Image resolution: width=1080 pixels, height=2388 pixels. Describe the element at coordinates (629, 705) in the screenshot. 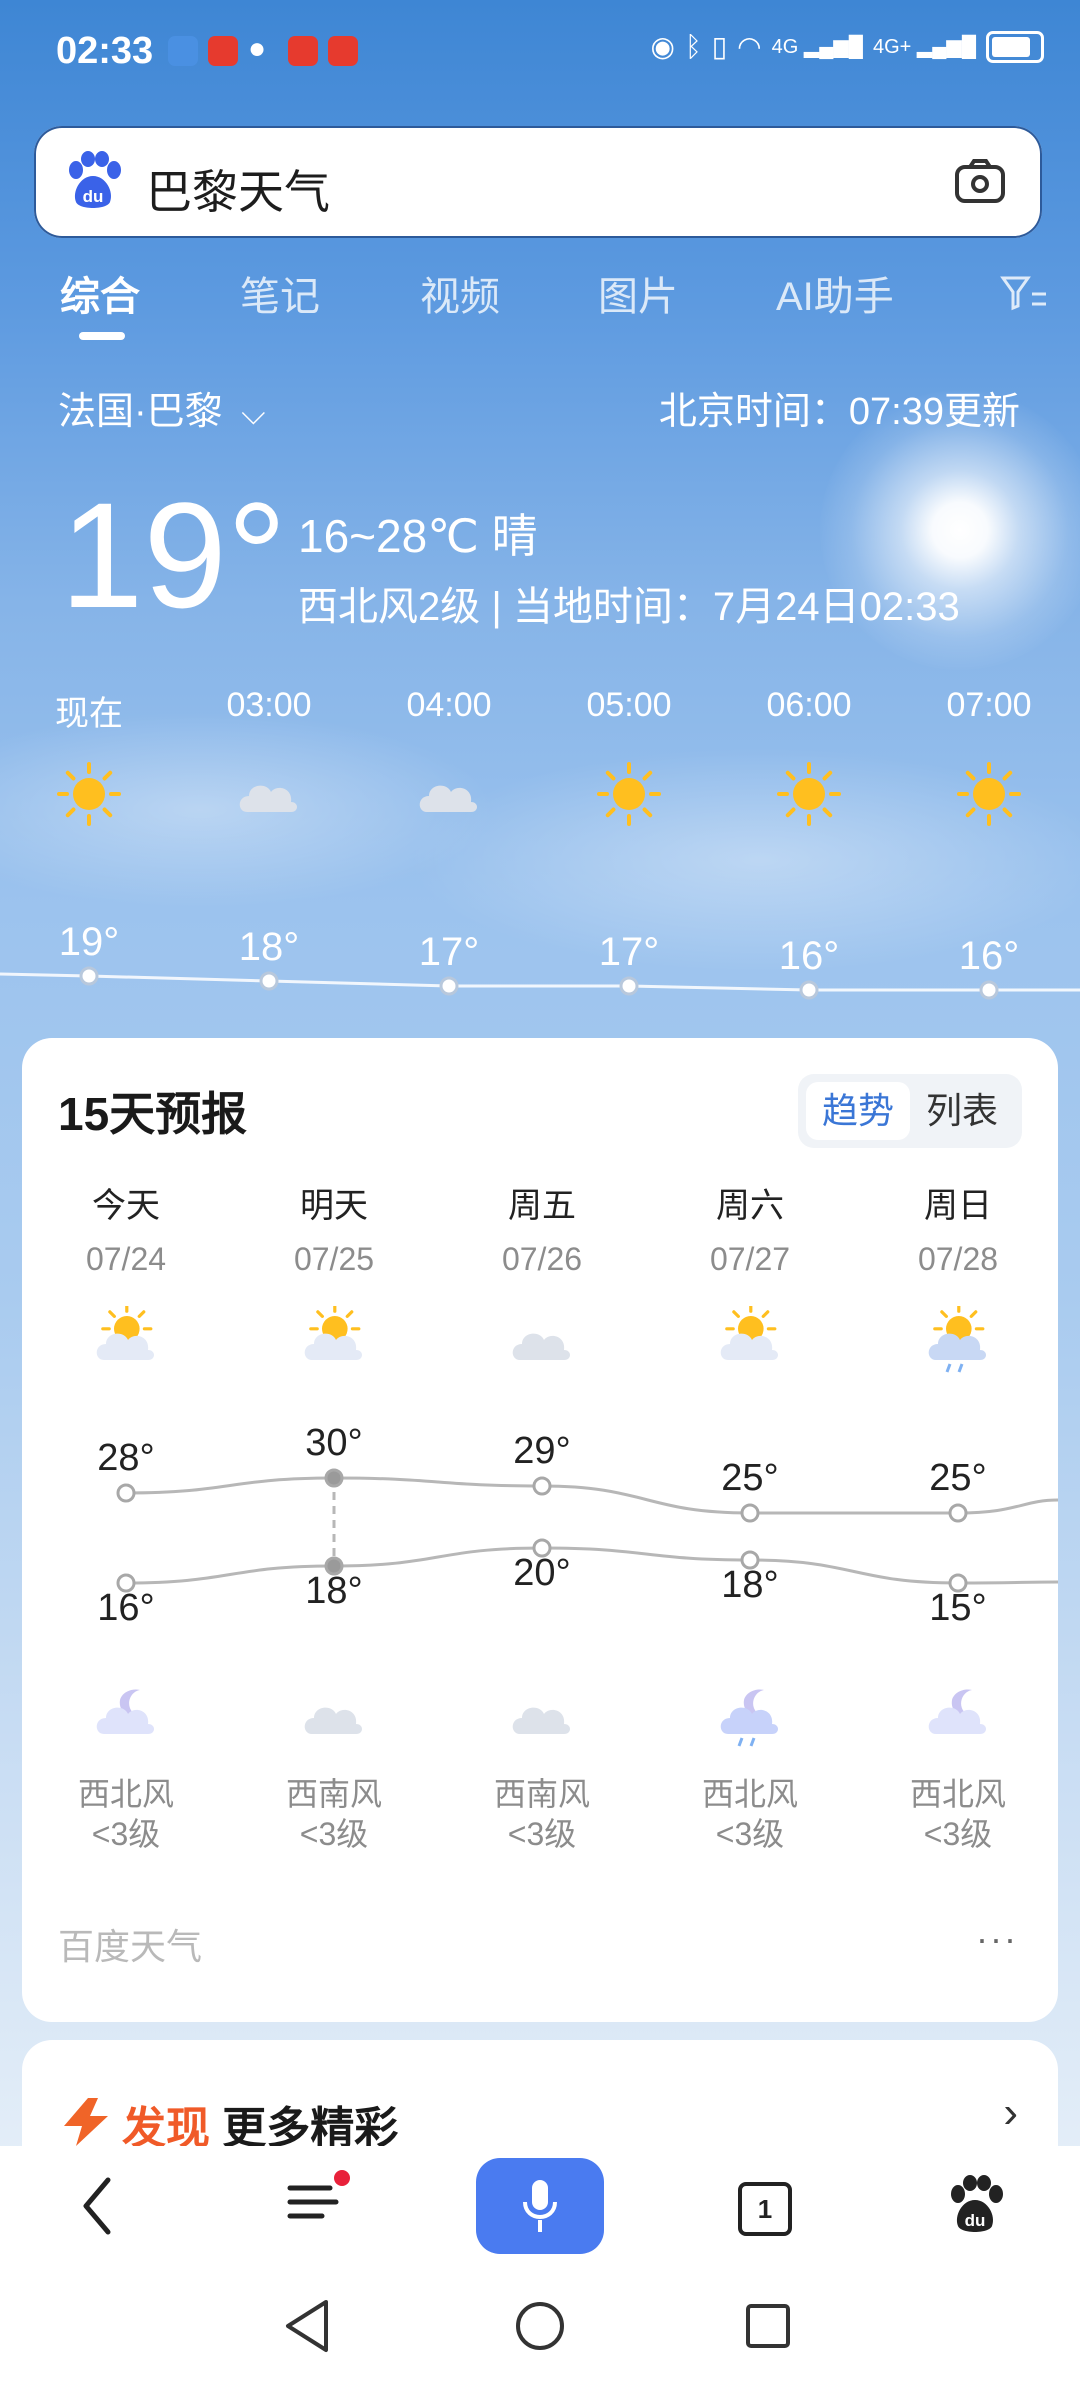

I see `hour-time: 05:00` at that location.